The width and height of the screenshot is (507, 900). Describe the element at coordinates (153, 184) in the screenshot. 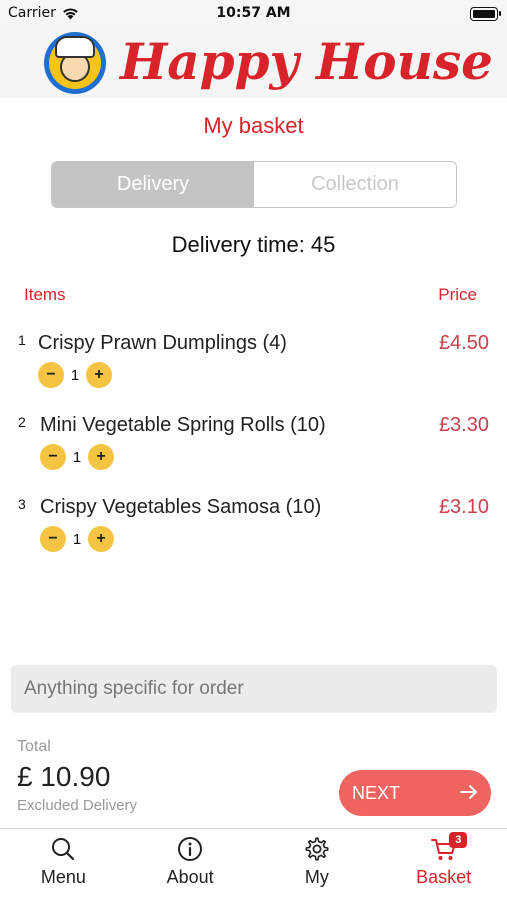

I see `segment-delivery: Delivery` at that location.